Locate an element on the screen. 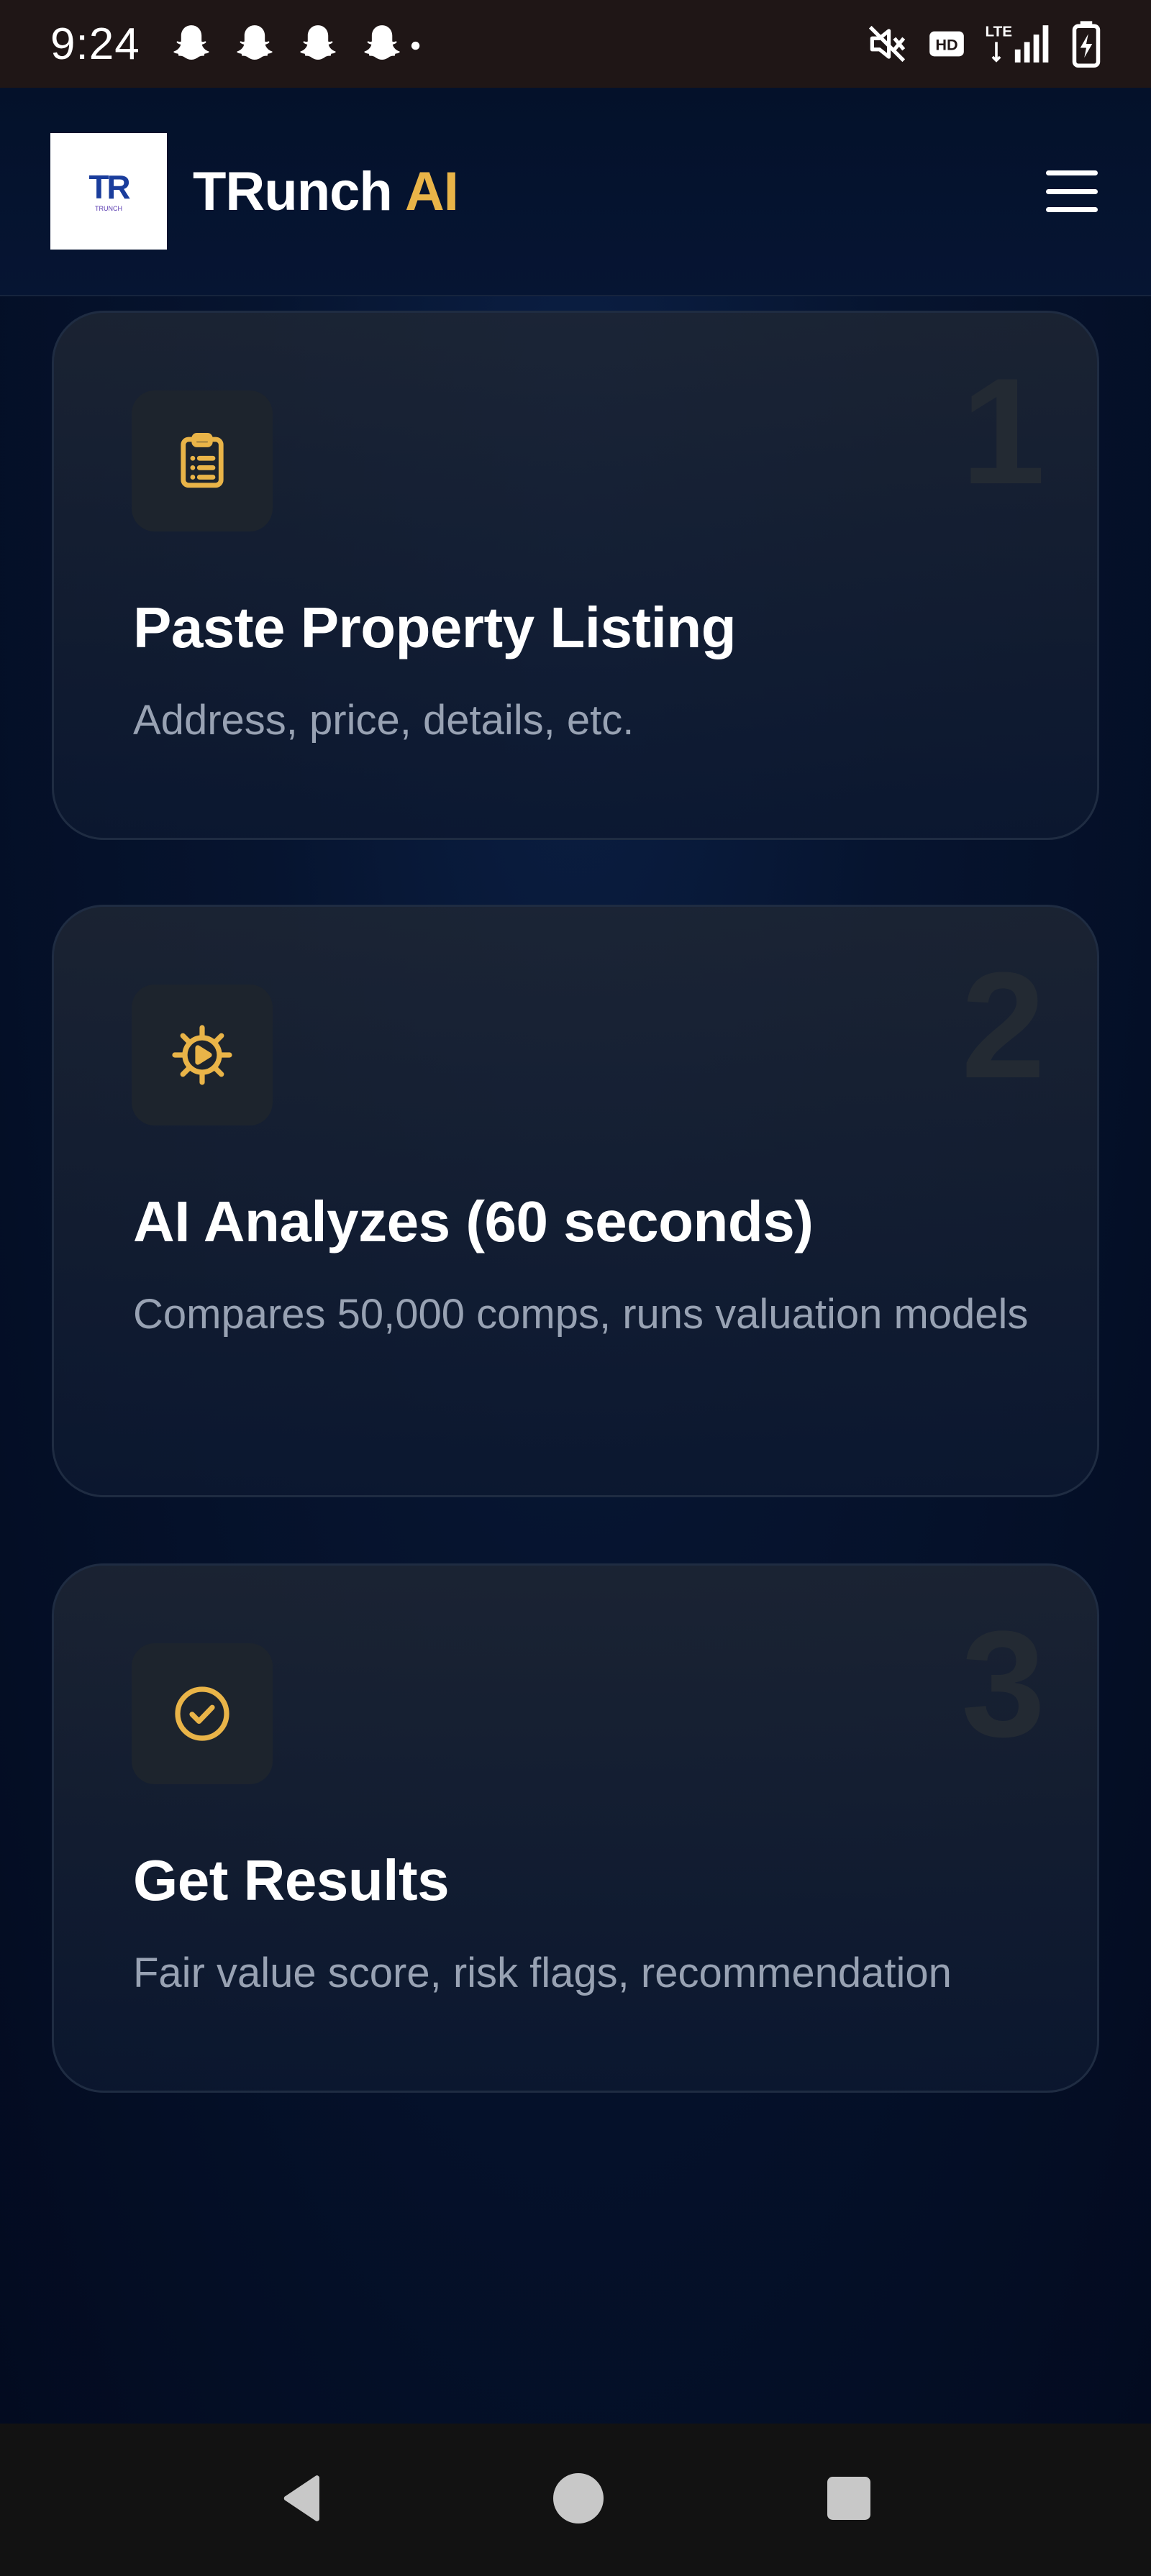 The width and height of the screenshot is (1151, 2576). hd-icon: HD is located at coordinates (946, 44).